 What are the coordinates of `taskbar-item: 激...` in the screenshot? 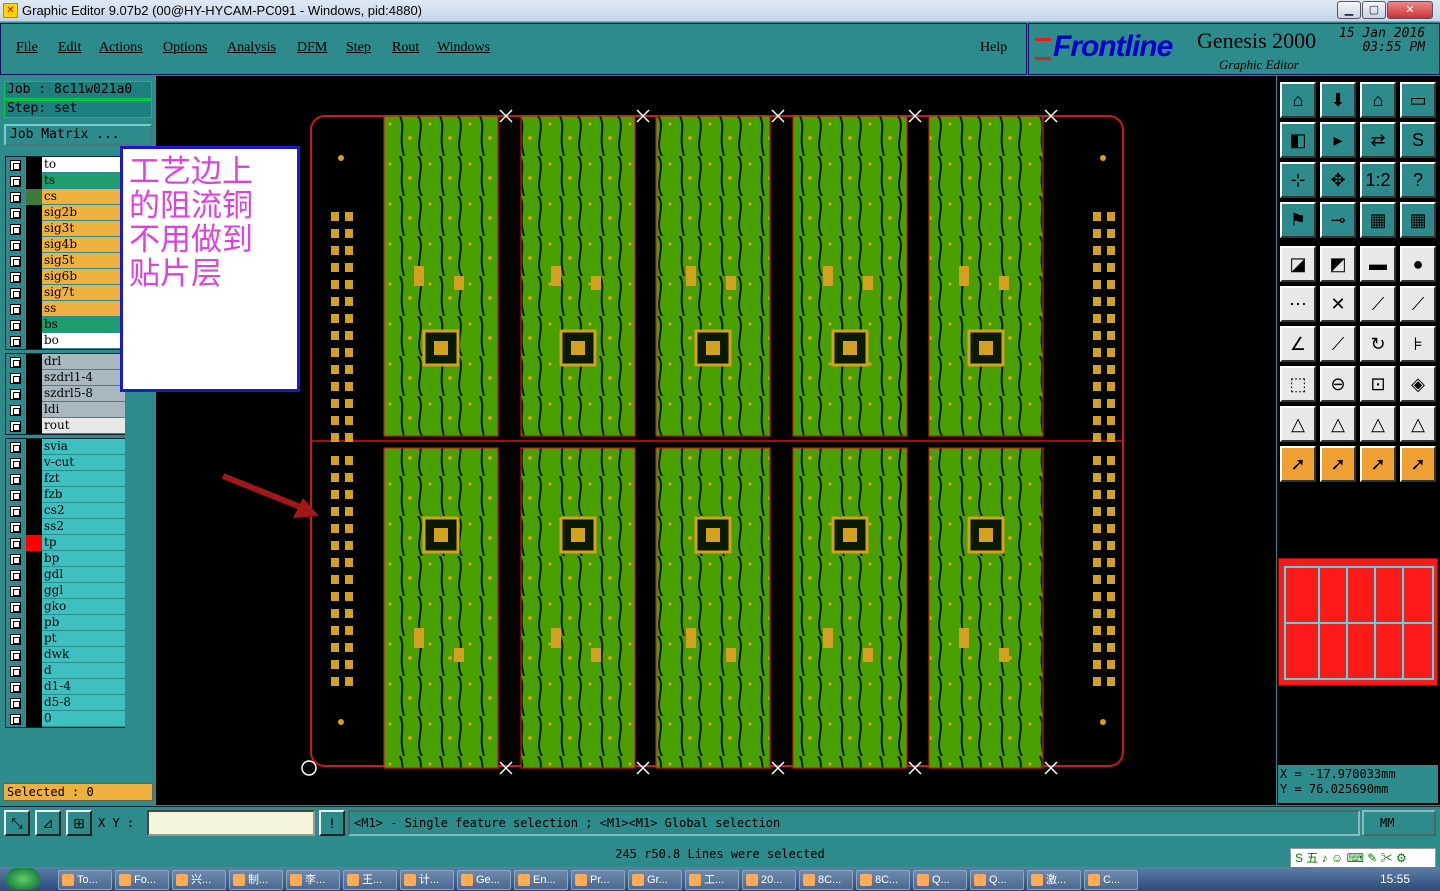 It's located at (1054, 880).